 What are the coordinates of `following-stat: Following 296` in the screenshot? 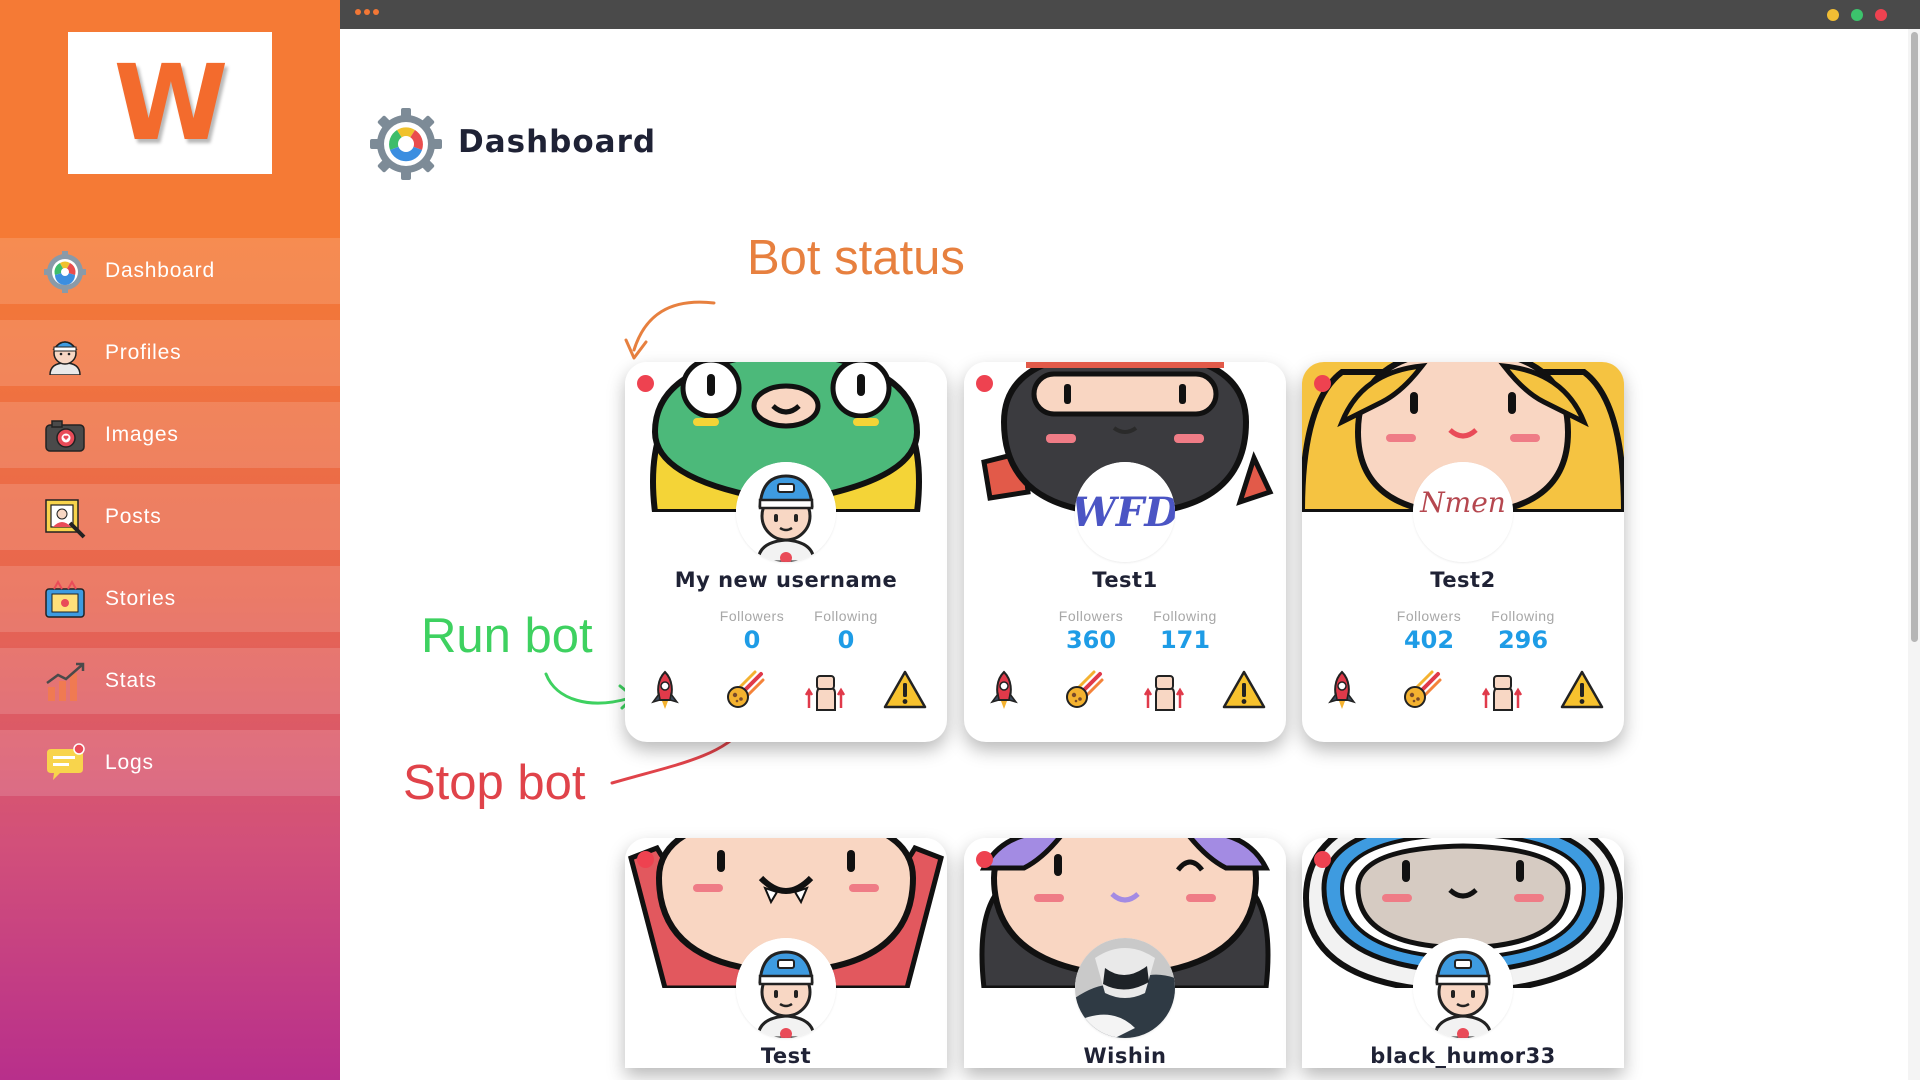 It's located at (1523, 631).